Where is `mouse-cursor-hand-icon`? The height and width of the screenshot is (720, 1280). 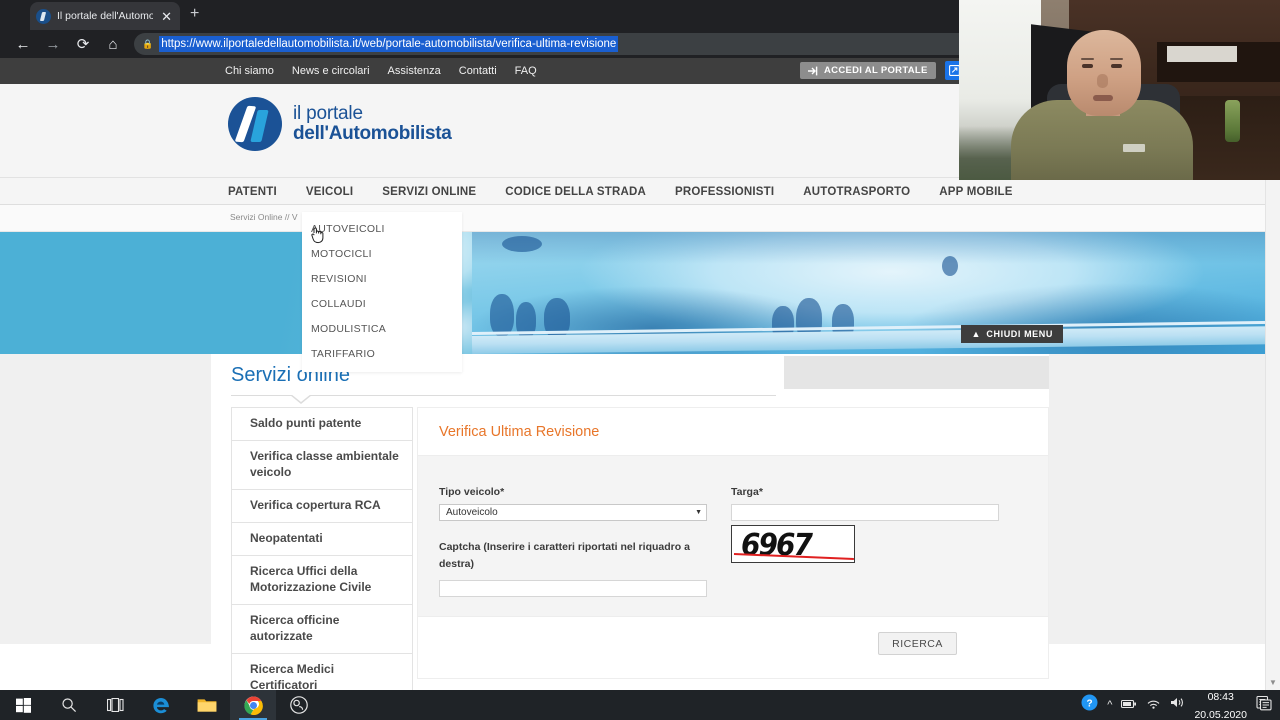 mouse-cursor-hand-icon is located at coordinates (317, 235).